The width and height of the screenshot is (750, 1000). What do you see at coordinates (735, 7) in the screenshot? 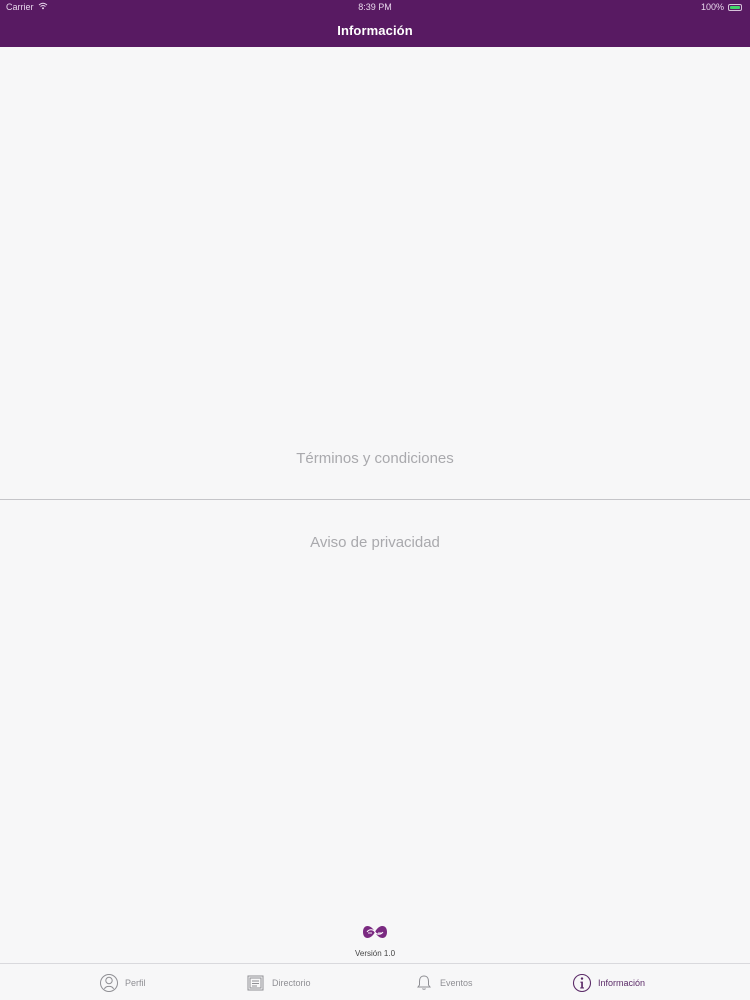
I see `battery-icon` at bounding box center [735, 7].